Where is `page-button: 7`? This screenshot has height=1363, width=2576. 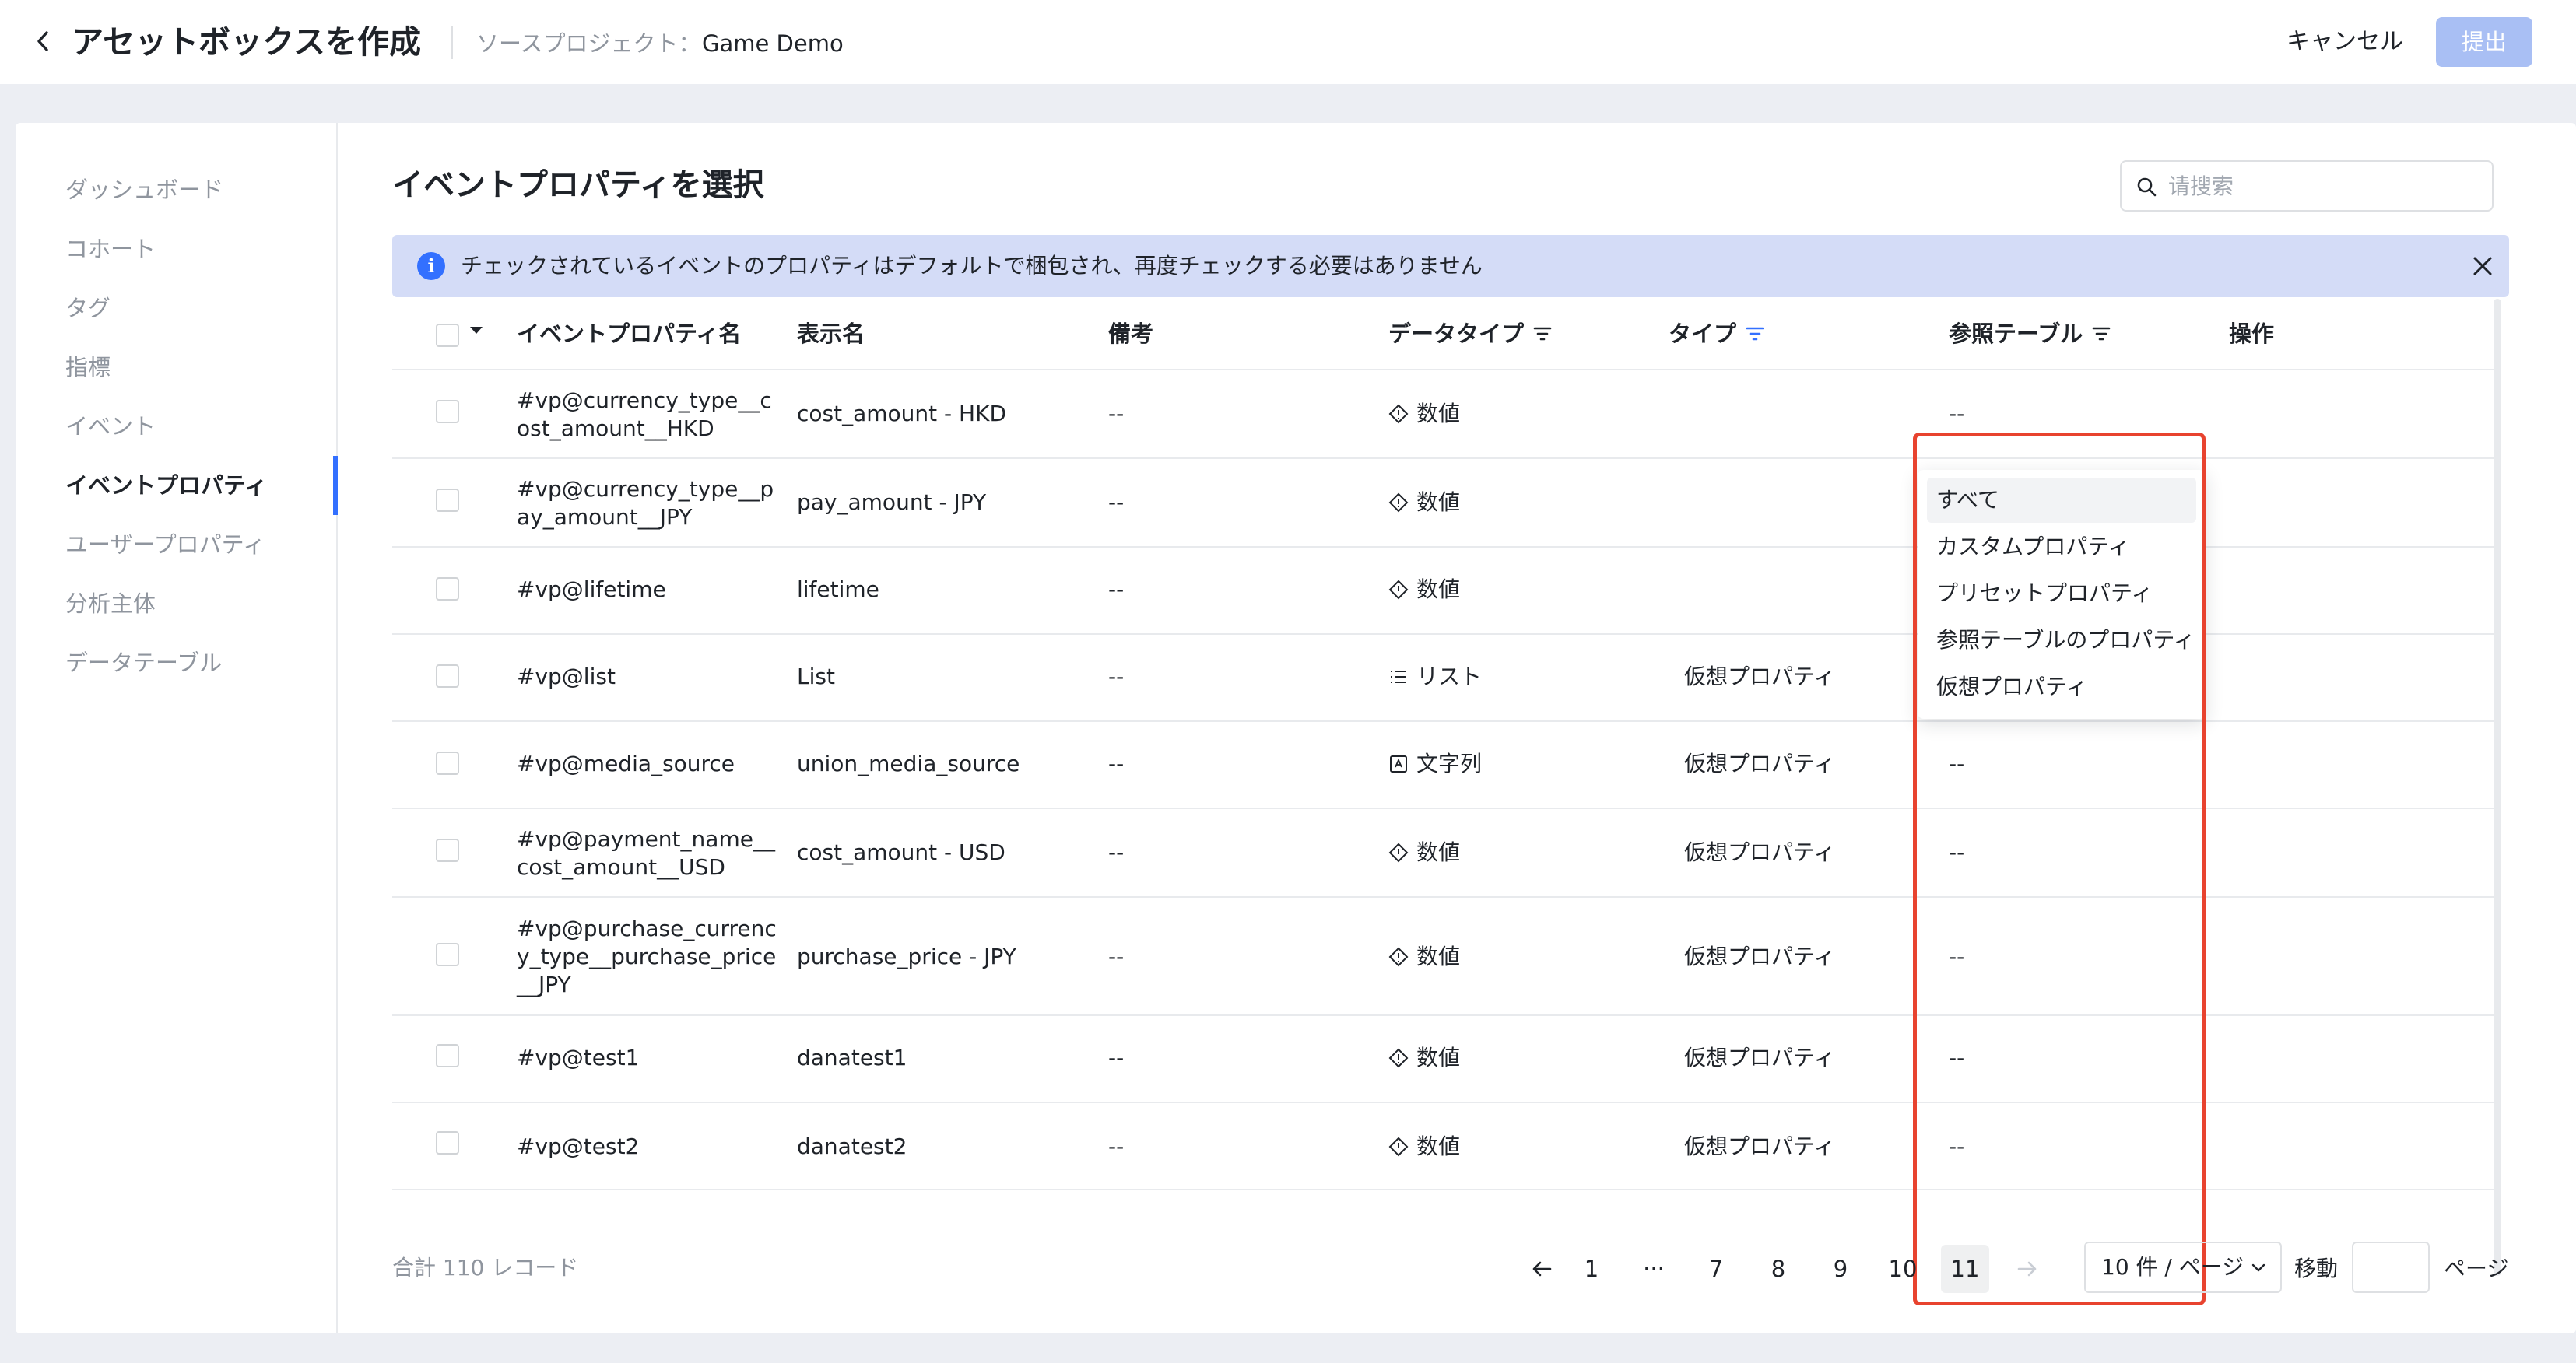
page-button: 7 is located at coordinates (1716, 1269).